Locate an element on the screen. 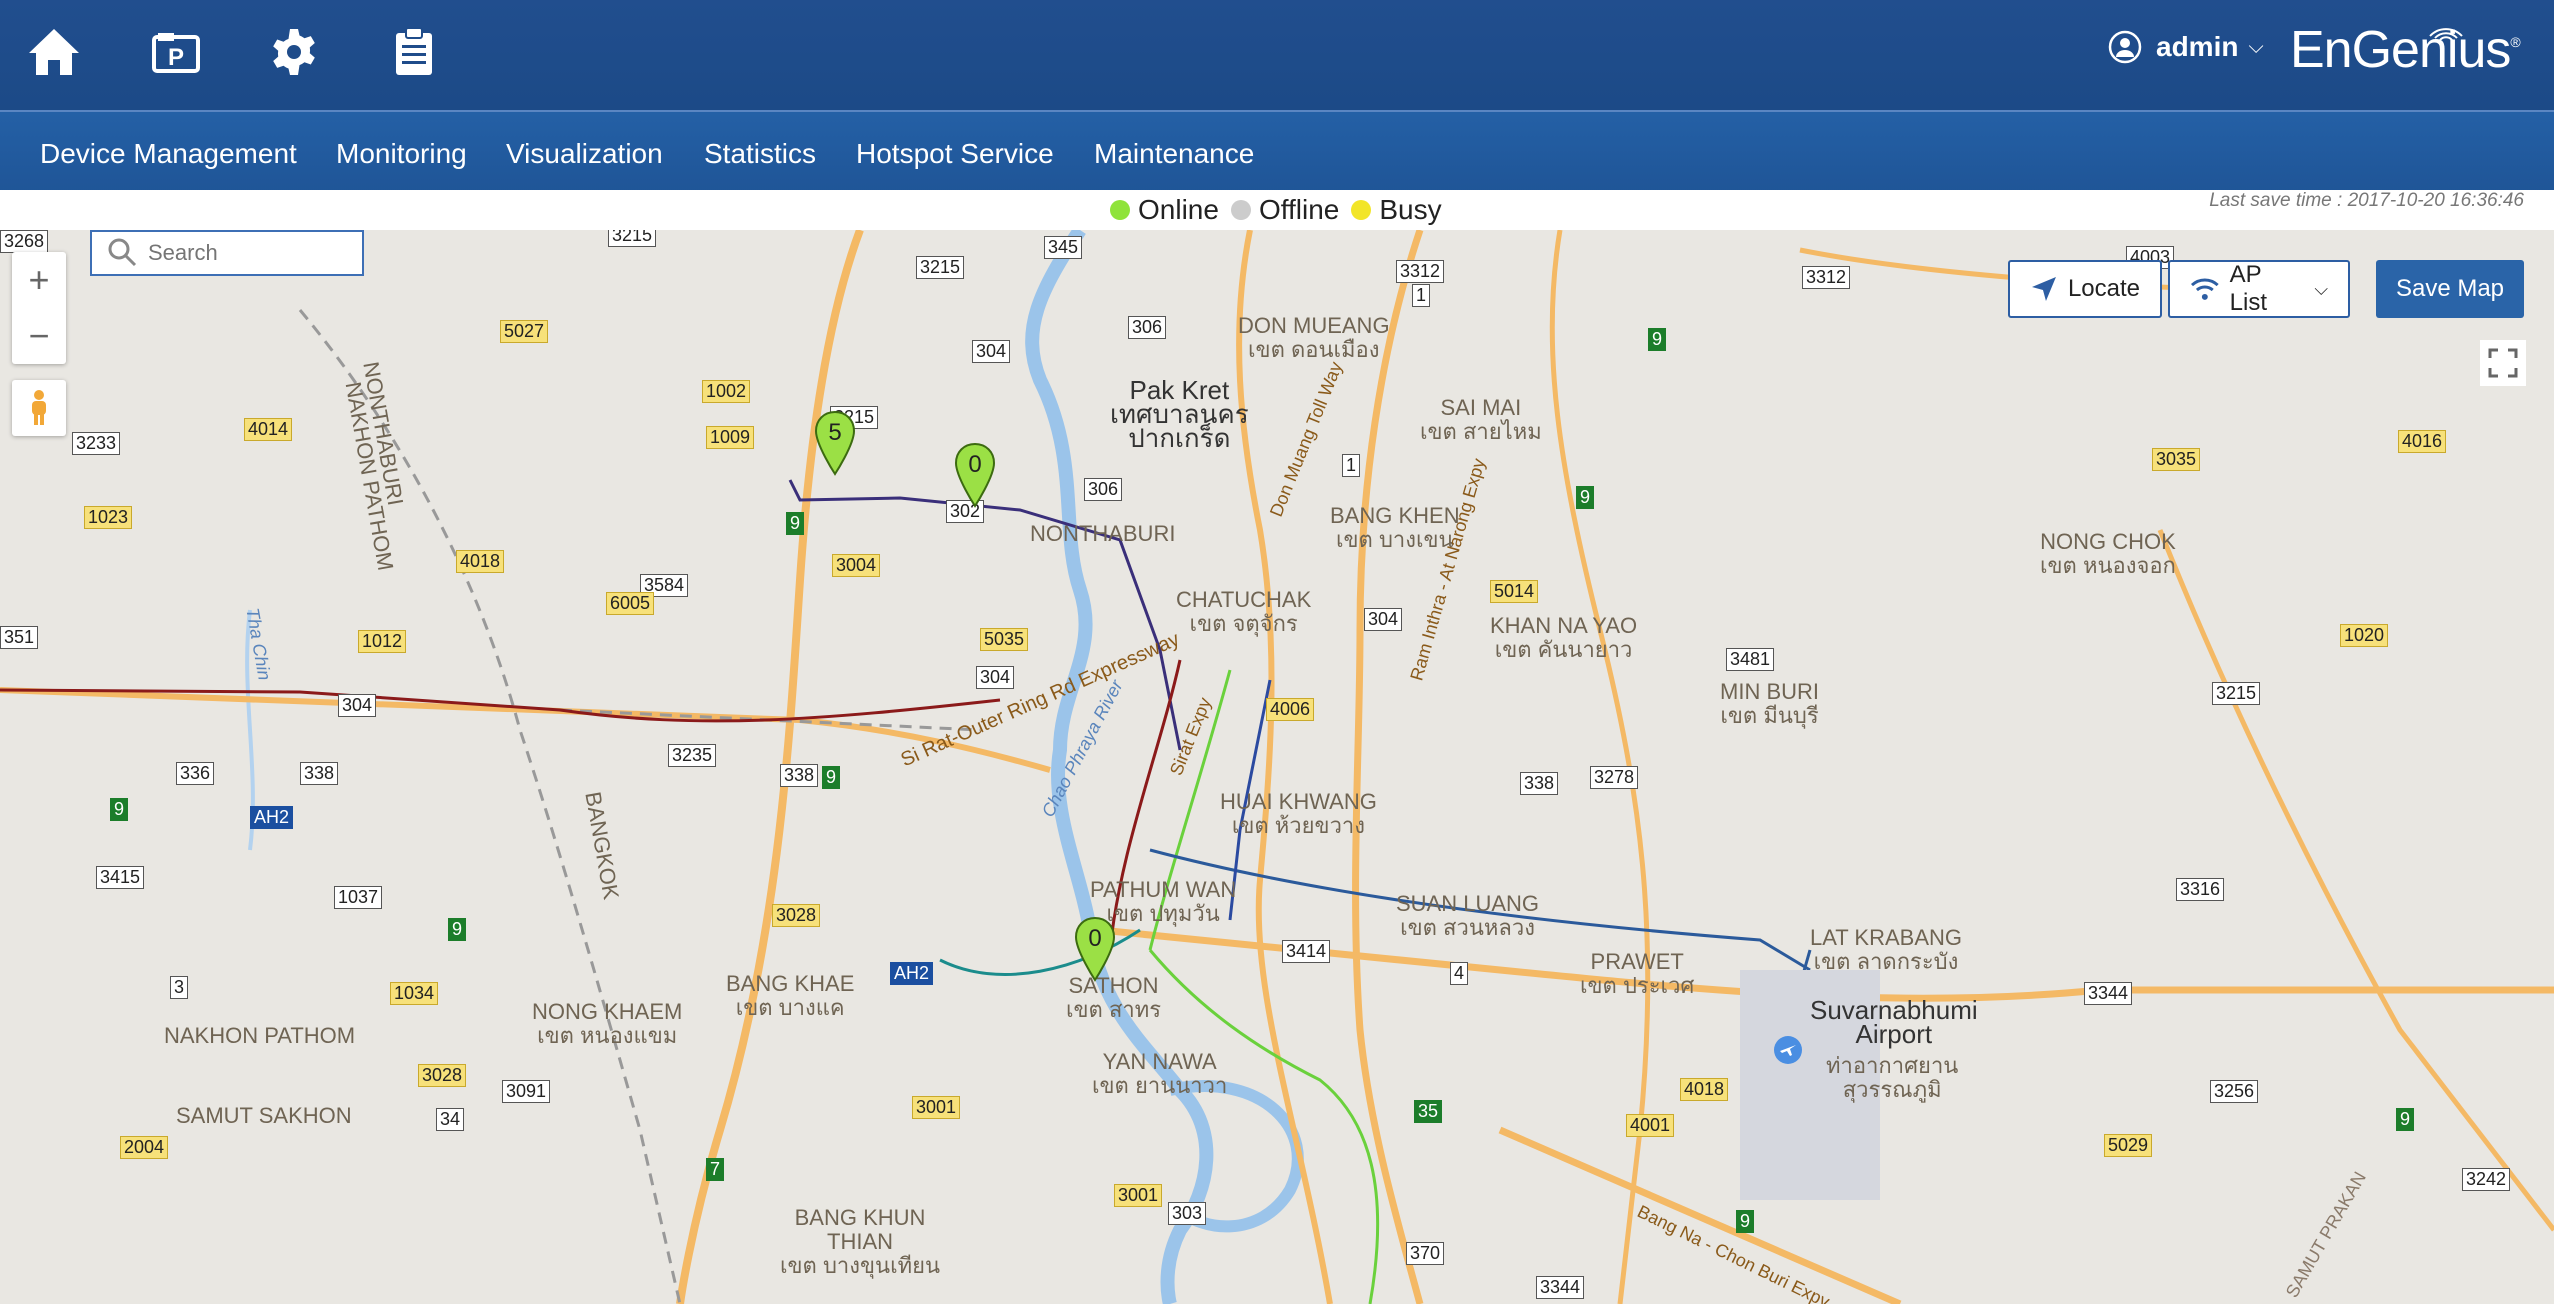 This screenshot has width=2554, height=1304. map-search-box is located at coordinates (227, 253).